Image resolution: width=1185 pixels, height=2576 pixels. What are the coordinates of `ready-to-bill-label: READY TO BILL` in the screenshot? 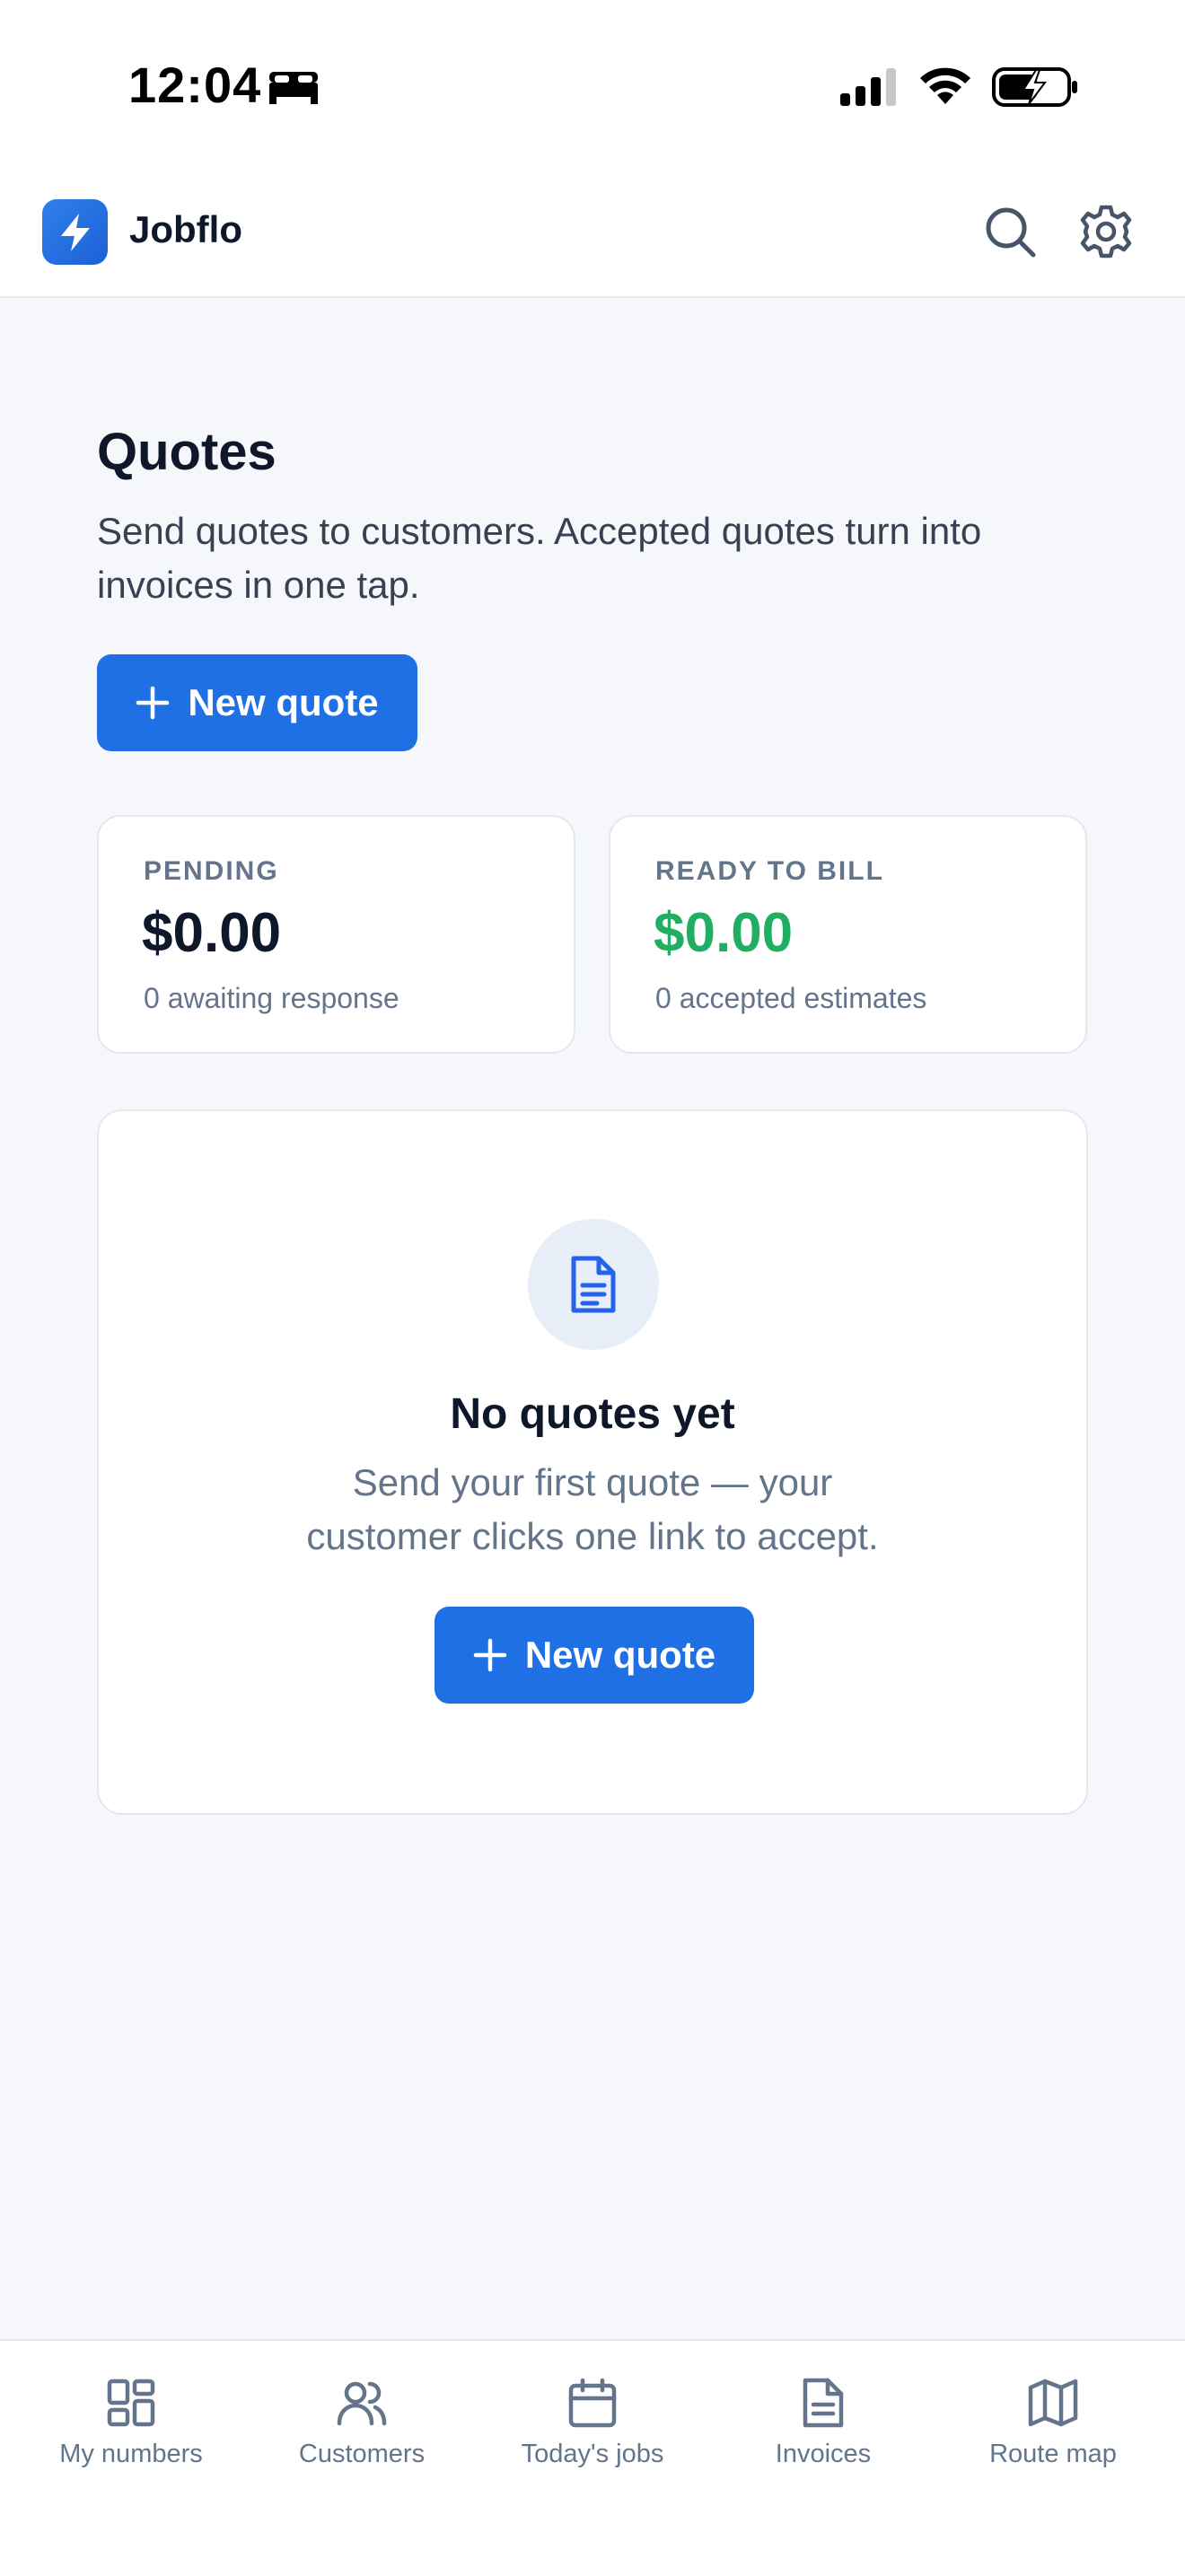 It's located at (769, 871).